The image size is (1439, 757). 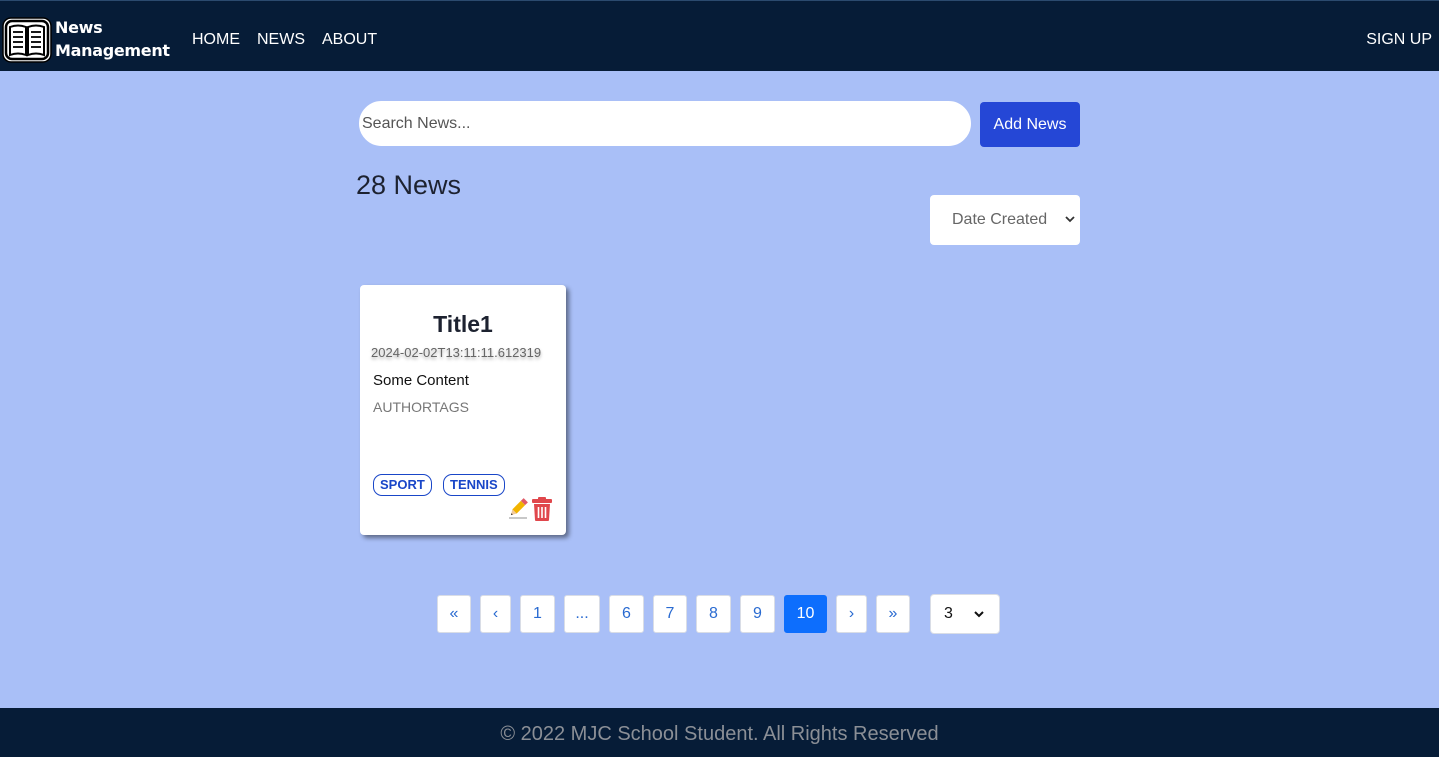 What do you see at coordinates (421, 407) in the screenshot?
I see `news-card-author: AUTHORTAGS` at bounding box center [421, 407].